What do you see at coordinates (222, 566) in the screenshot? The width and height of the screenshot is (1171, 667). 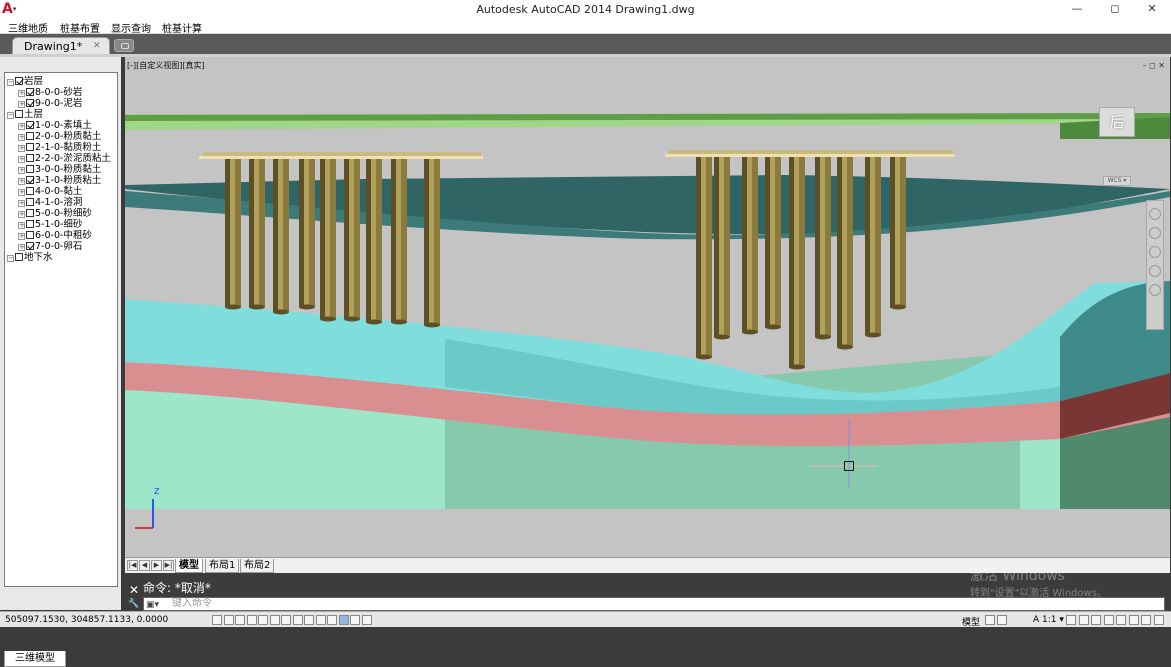 I see `tab-layout1: 布局1` at bounding box center [222, 566].